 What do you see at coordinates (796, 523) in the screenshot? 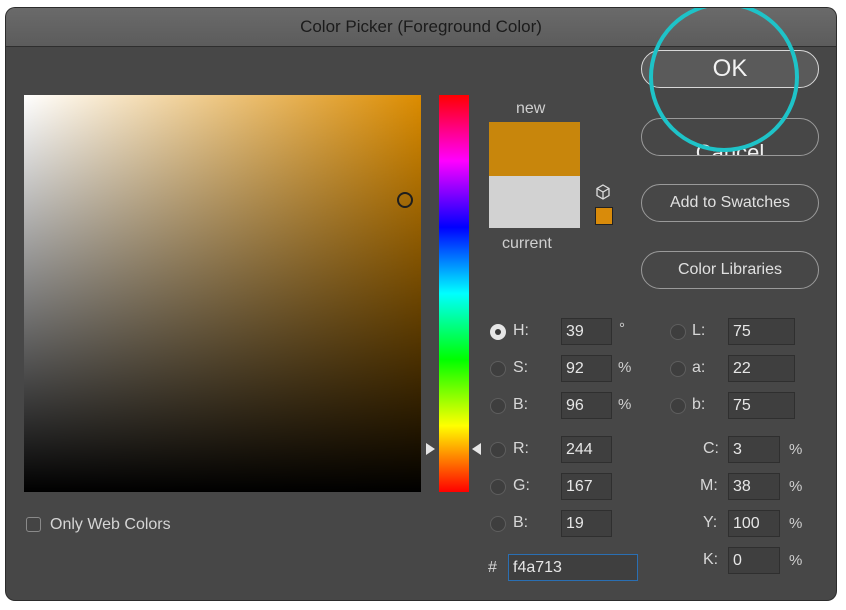
I see `yellow-unit: %` at bounding box center [796, 523].